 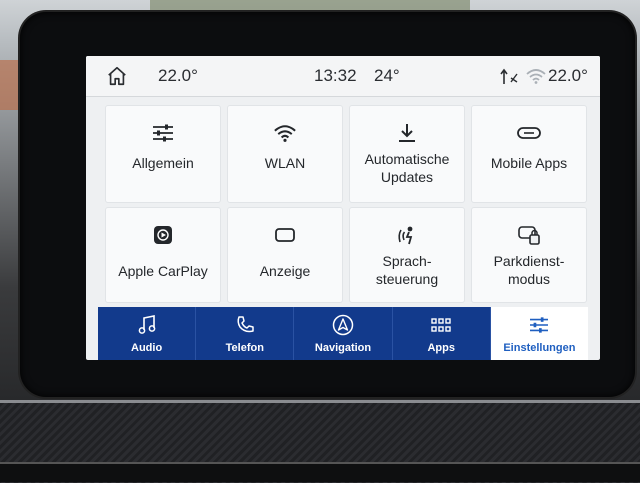 What do you see at coordinates (335, 75) in the screenshot?
I see `clock: 13:32` at bounding box center [335, 75].